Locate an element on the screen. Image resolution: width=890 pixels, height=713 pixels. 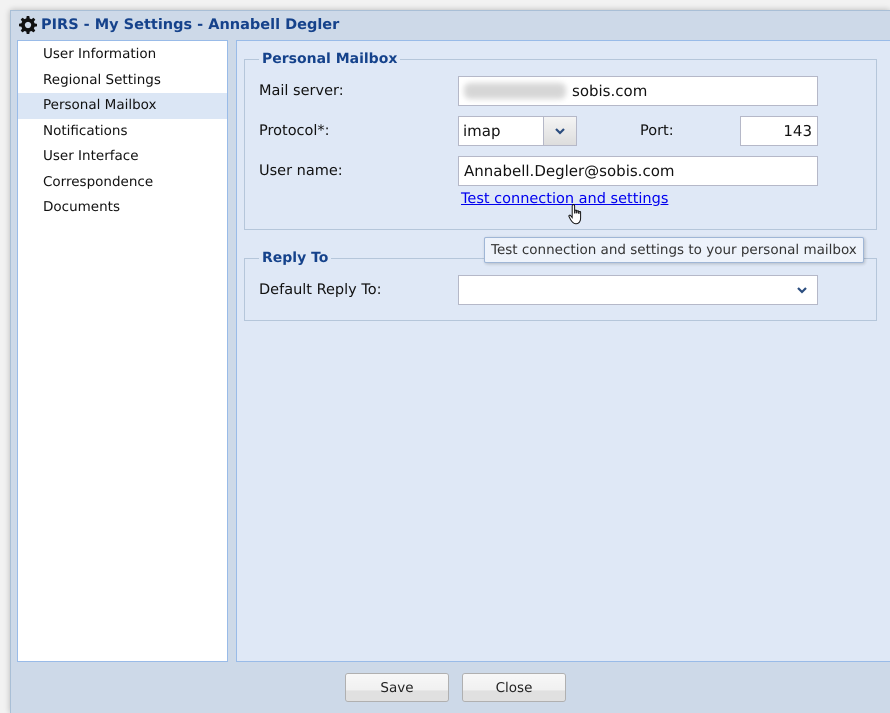
dialog-button: Save is located at coordinates (397, 687).